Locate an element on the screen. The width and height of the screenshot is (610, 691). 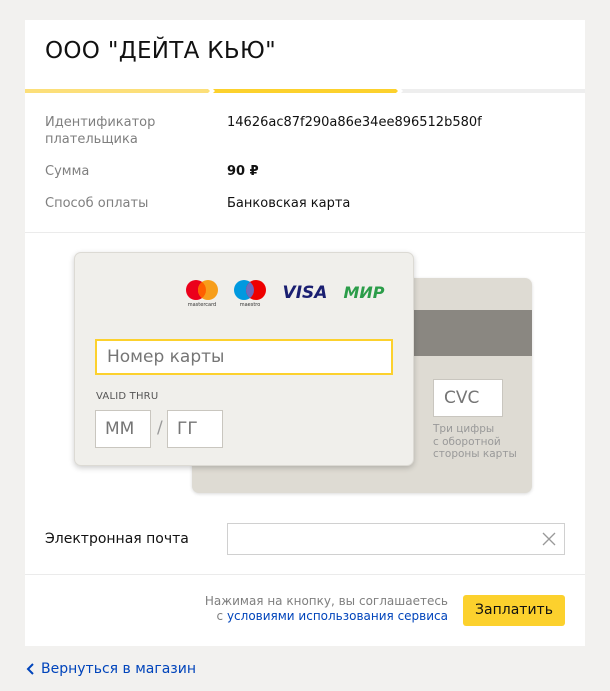
valid-thru-label: VALID THRU is located at coordinates (127, 396).